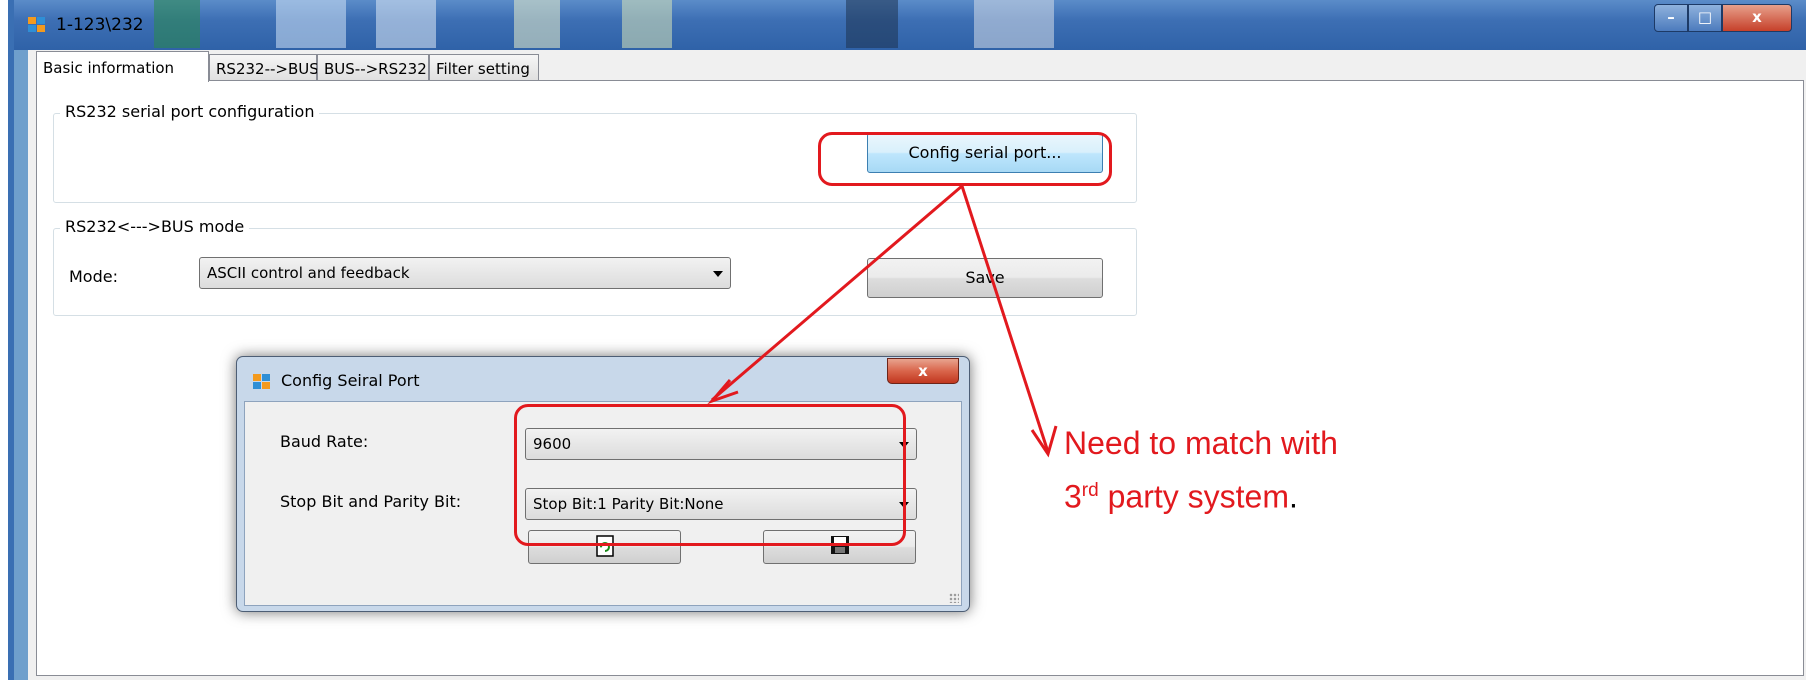 The width and height of the screenshot is (1806, 680). I want to click on annotation-ordinal: 3, so click(1073, 496).